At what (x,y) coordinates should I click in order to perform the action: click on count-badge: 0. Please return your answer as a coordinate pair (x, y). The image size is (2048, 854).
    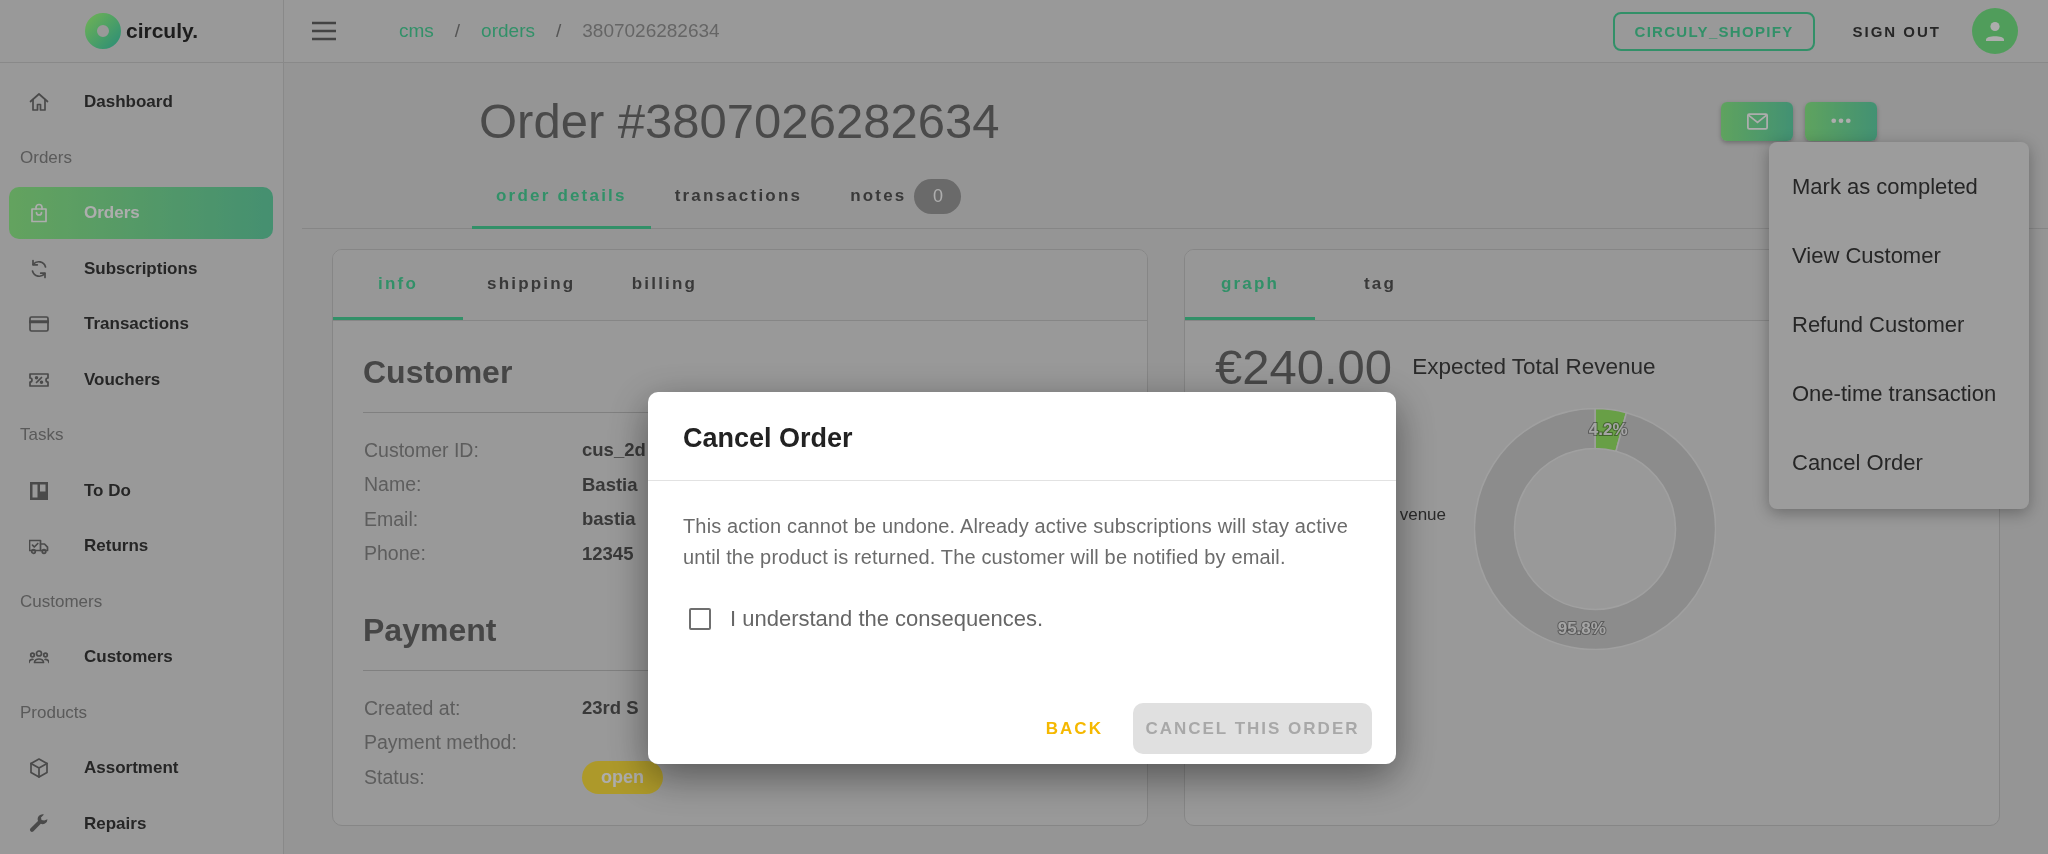
    Looking at the image, I should click on (938, 196).